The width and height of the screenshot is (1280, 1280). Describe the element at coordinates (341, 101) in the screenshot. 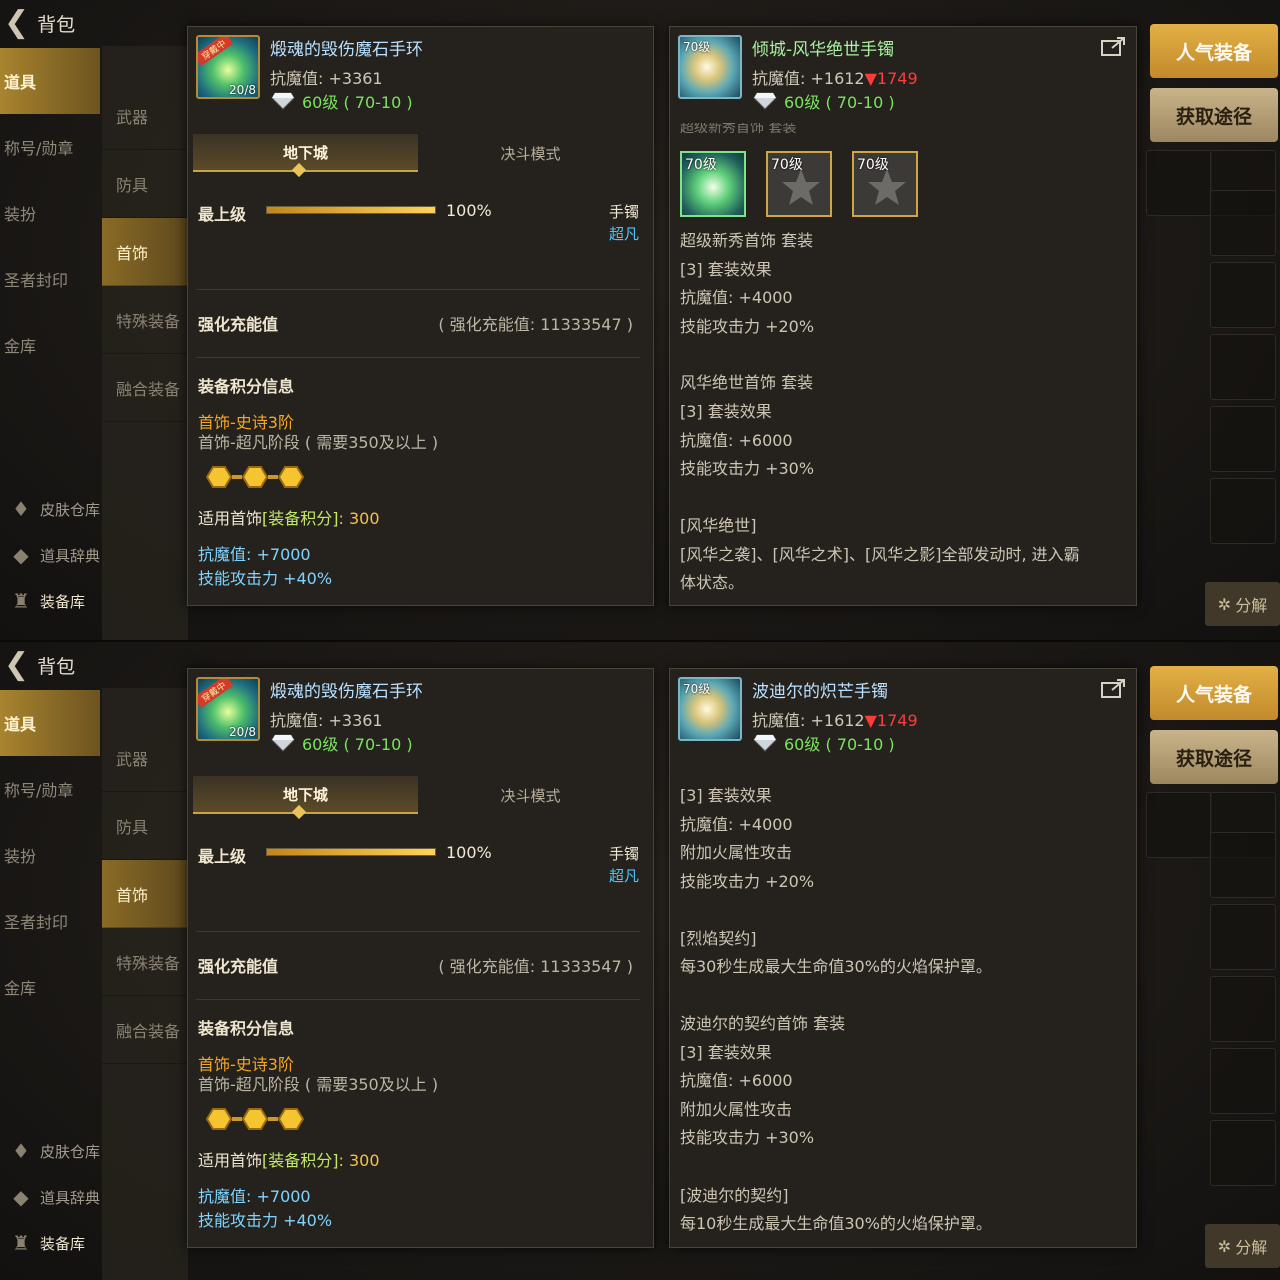

I see `item-level: 60级 ( 70-10 )` at that location.